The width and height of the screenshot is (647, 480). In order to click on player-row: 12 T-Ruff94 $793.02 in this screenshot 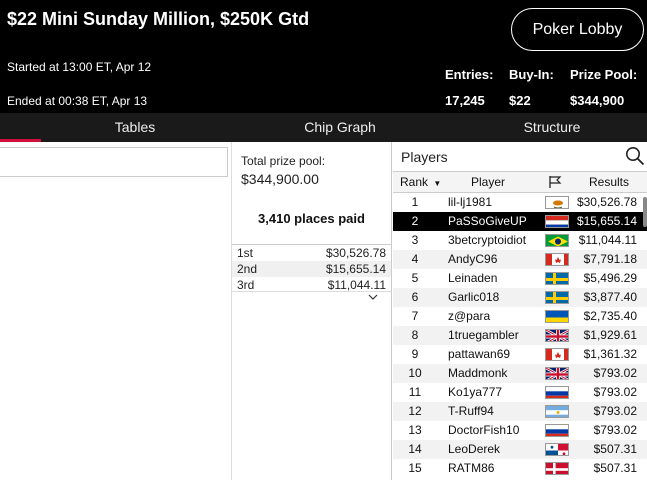, I will do `click(520, 411)`.